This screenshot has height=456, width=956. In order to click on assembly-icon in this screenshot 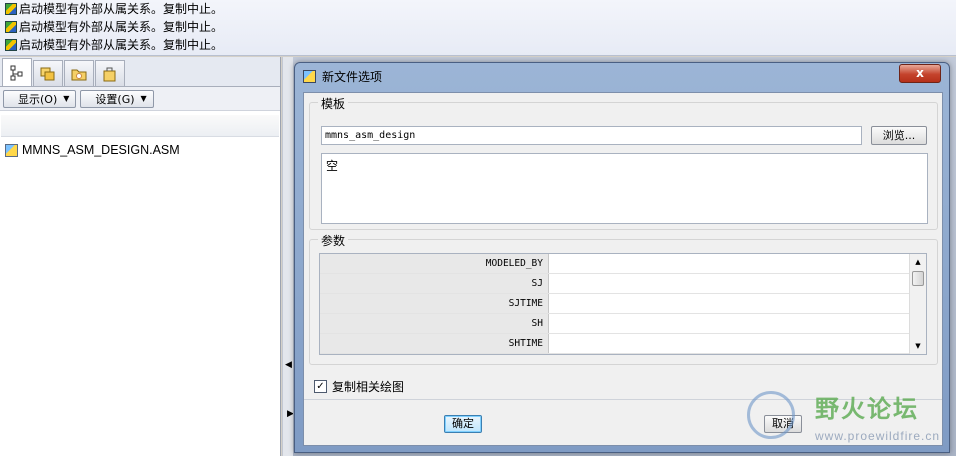, I will do `click(11, 150)`.